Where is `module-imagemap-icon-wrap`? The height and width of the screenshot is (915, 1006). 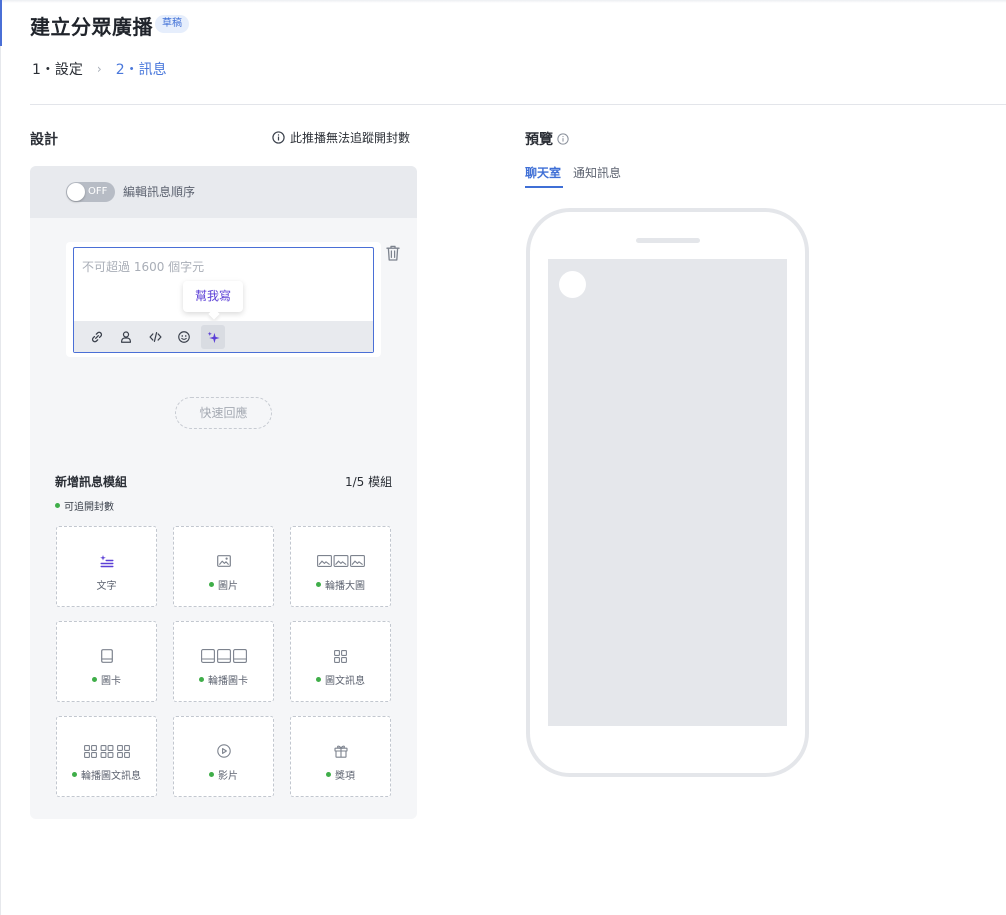 module-imagemap-icon-wrap is located at coordinates (340, 656).